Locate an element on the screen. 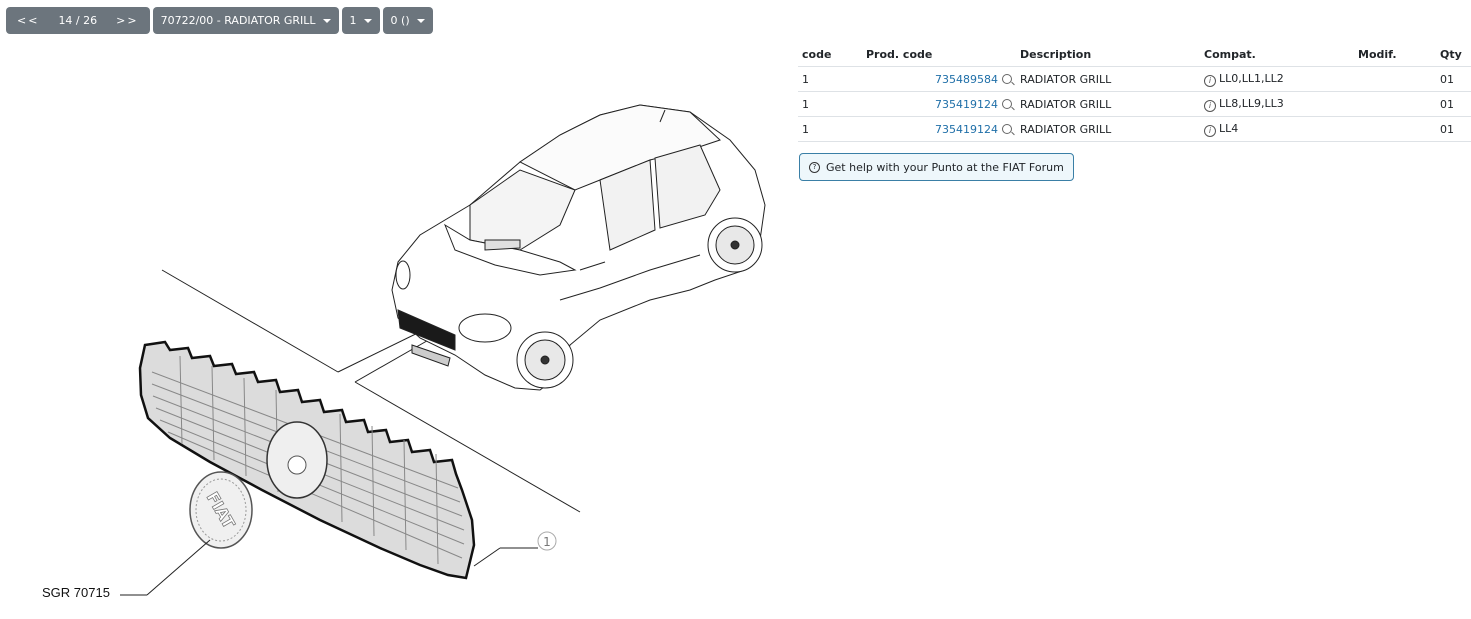 Image resolution: width=1471 pixels, height=619 pixels. group-dropdown: 70722/00 - RADIATOR GRILL is located at coordinates (245, 20).